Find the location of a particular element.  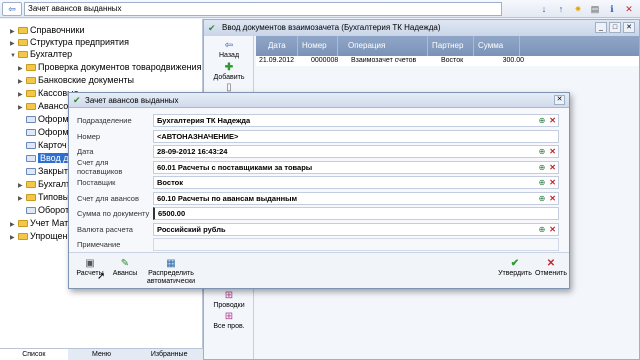

field-value: 6500.00 is located at coordinates (172, 214).